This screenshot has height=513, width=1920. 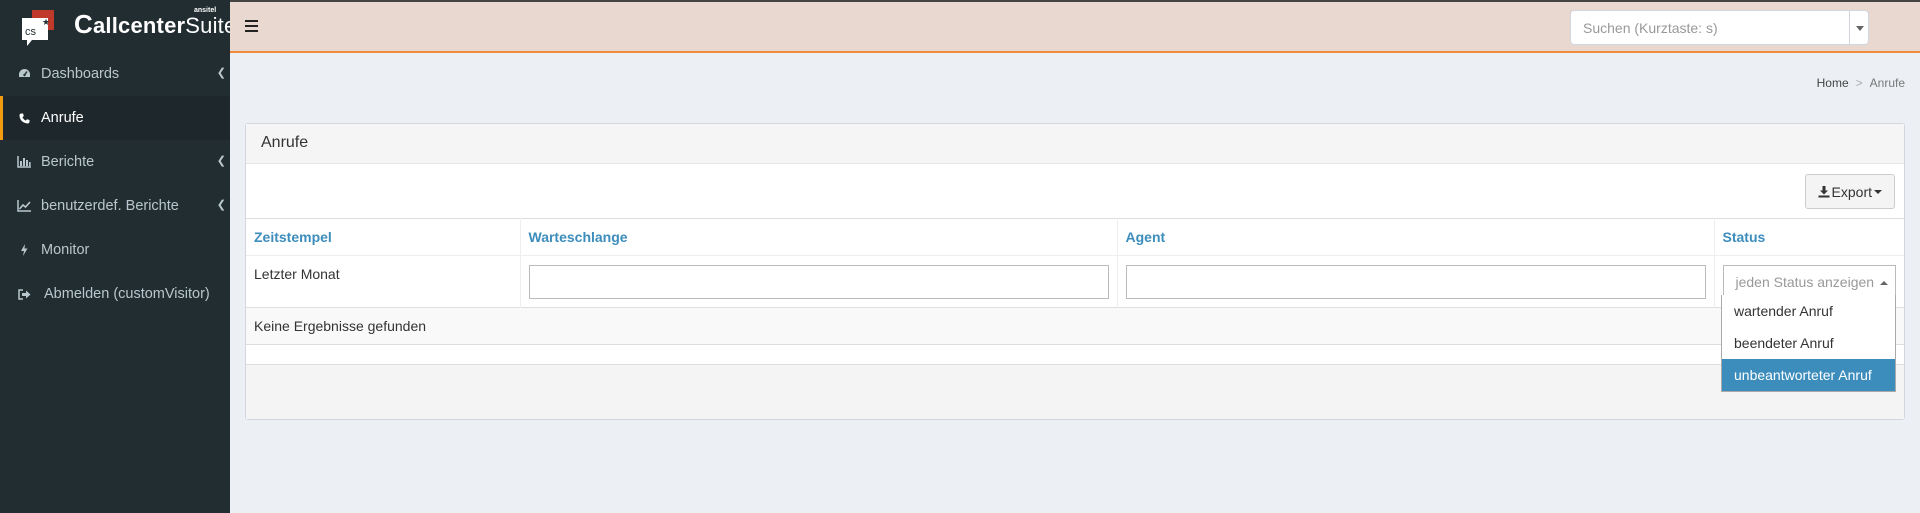 What do you see at coordinates (1805, 281) in the screenshot?
I see `status-select-placeholder: jeden Status anzeigen` at bounding box center [1805, 281].